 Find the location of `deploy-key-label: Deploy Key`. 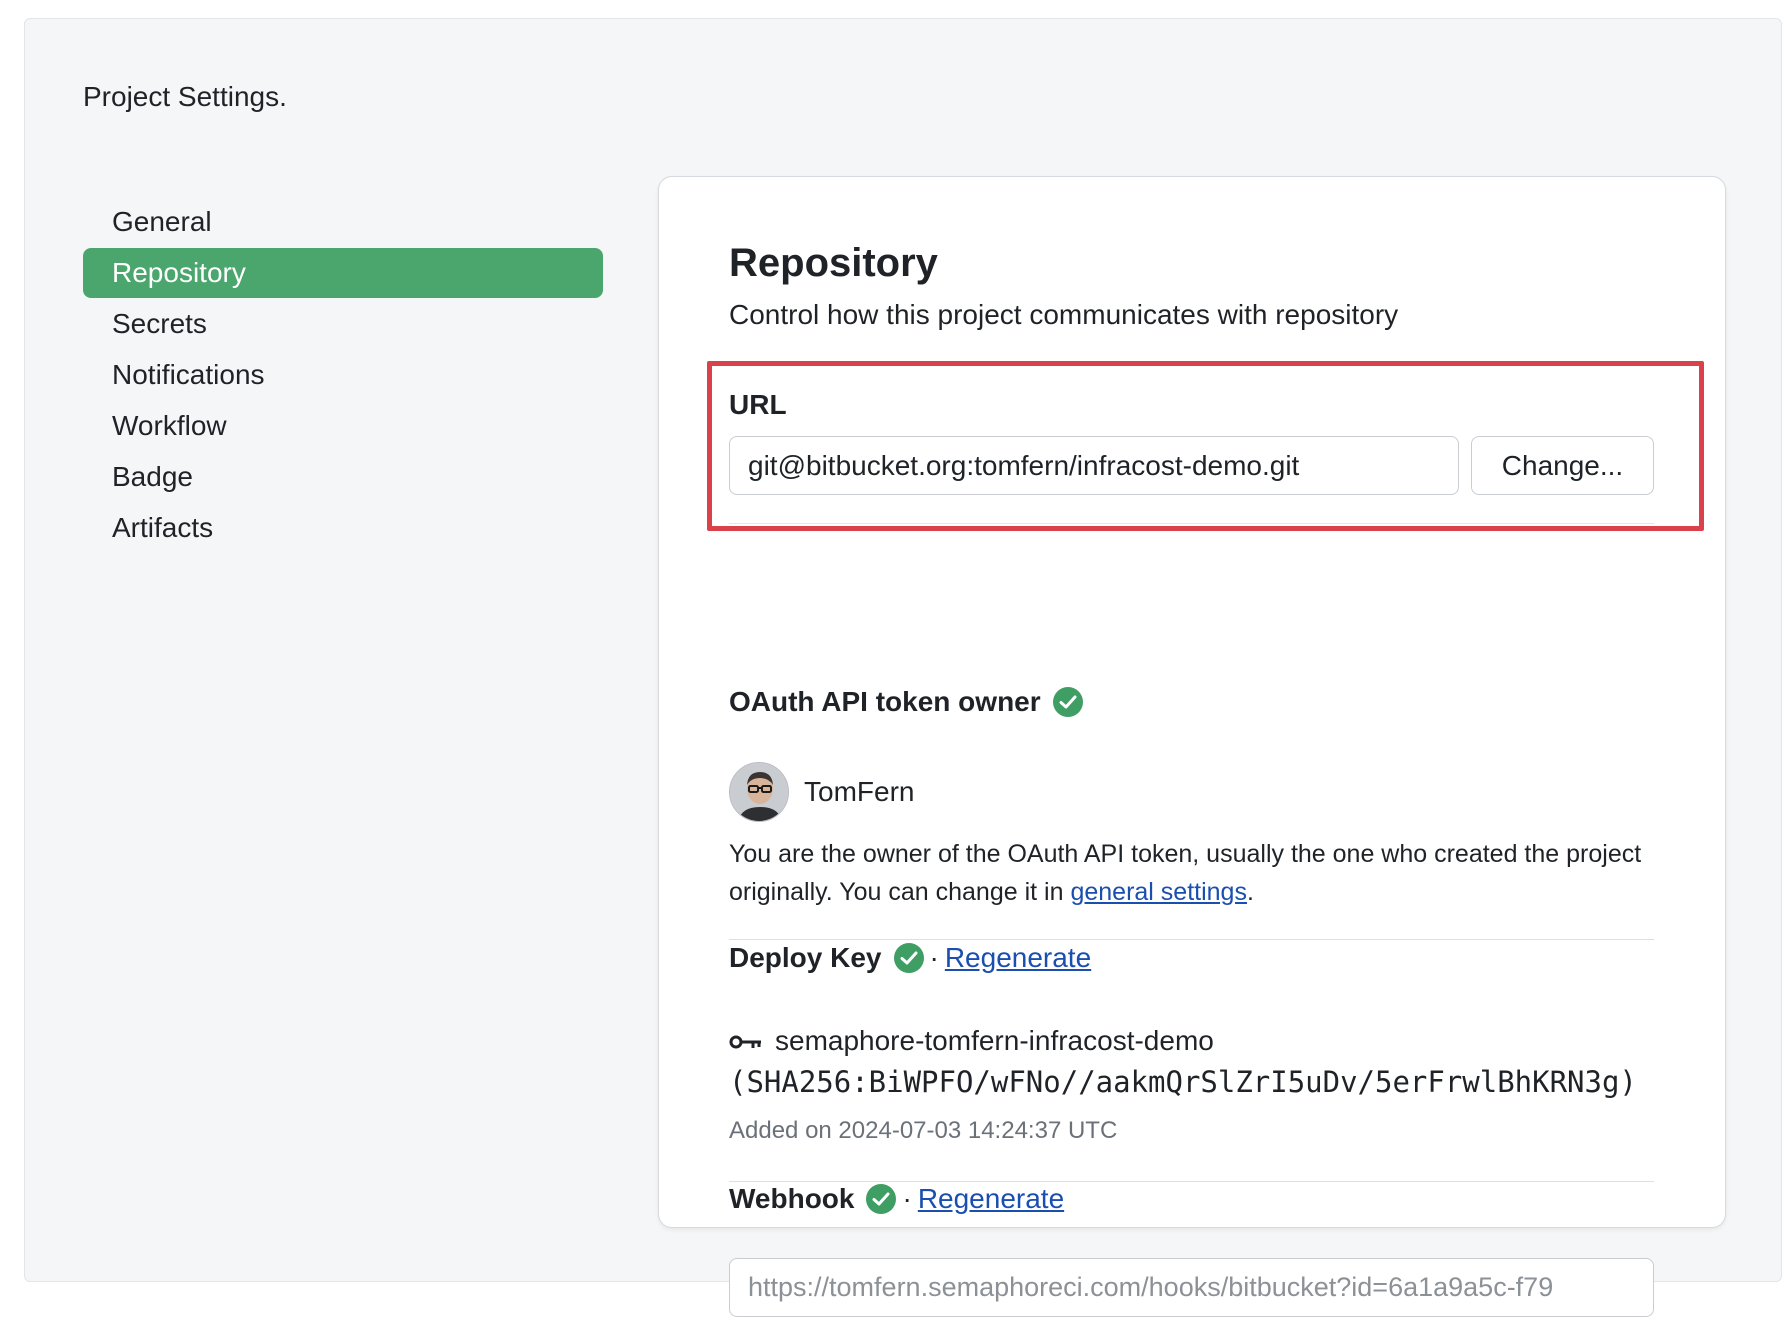

deploy-key-label: Deploy Key is located at coordinates (805, 957).